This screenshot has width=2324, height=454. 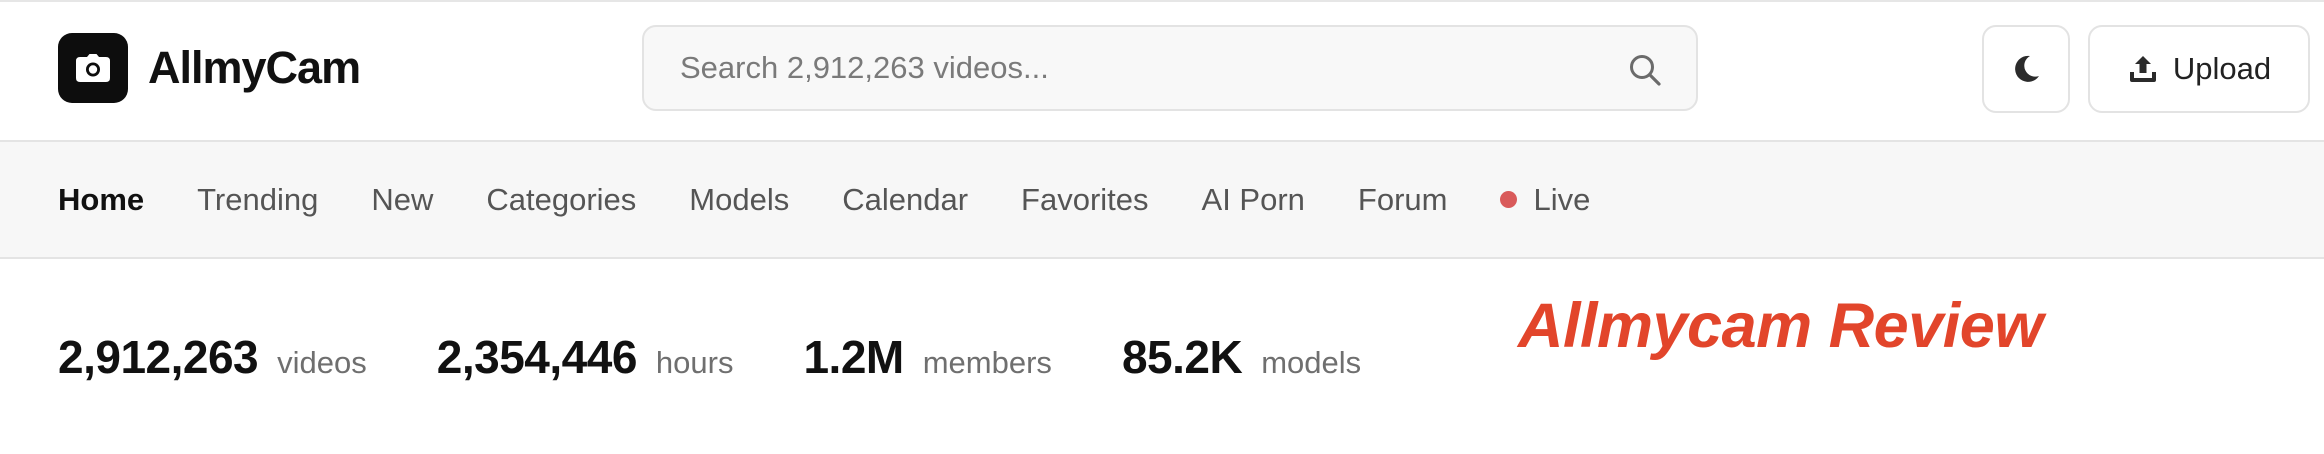 I want to click on theme-toggle-button, so click(x=2026, y=69).